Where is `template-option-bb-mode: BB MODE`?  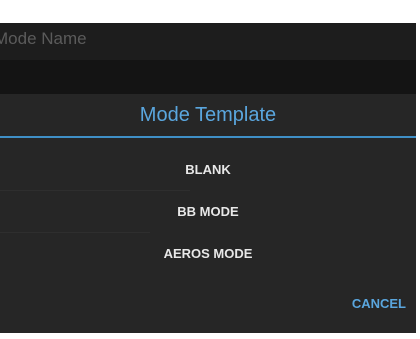
template-option-bb-mode: BB MODE is located at coordinates (208, 212).